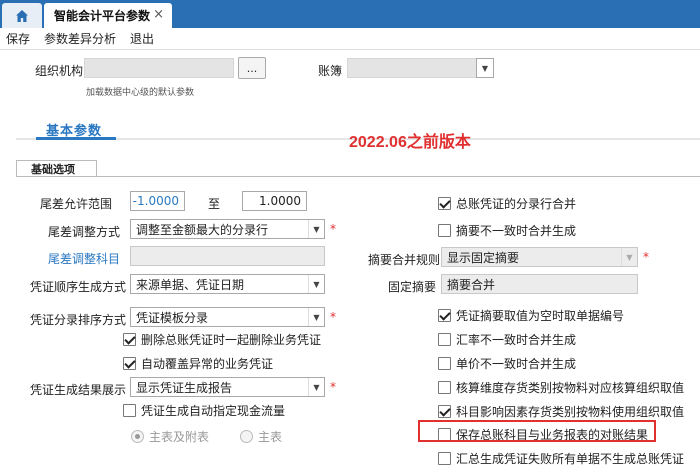  I want to click on home-icon, so click(22, 15).